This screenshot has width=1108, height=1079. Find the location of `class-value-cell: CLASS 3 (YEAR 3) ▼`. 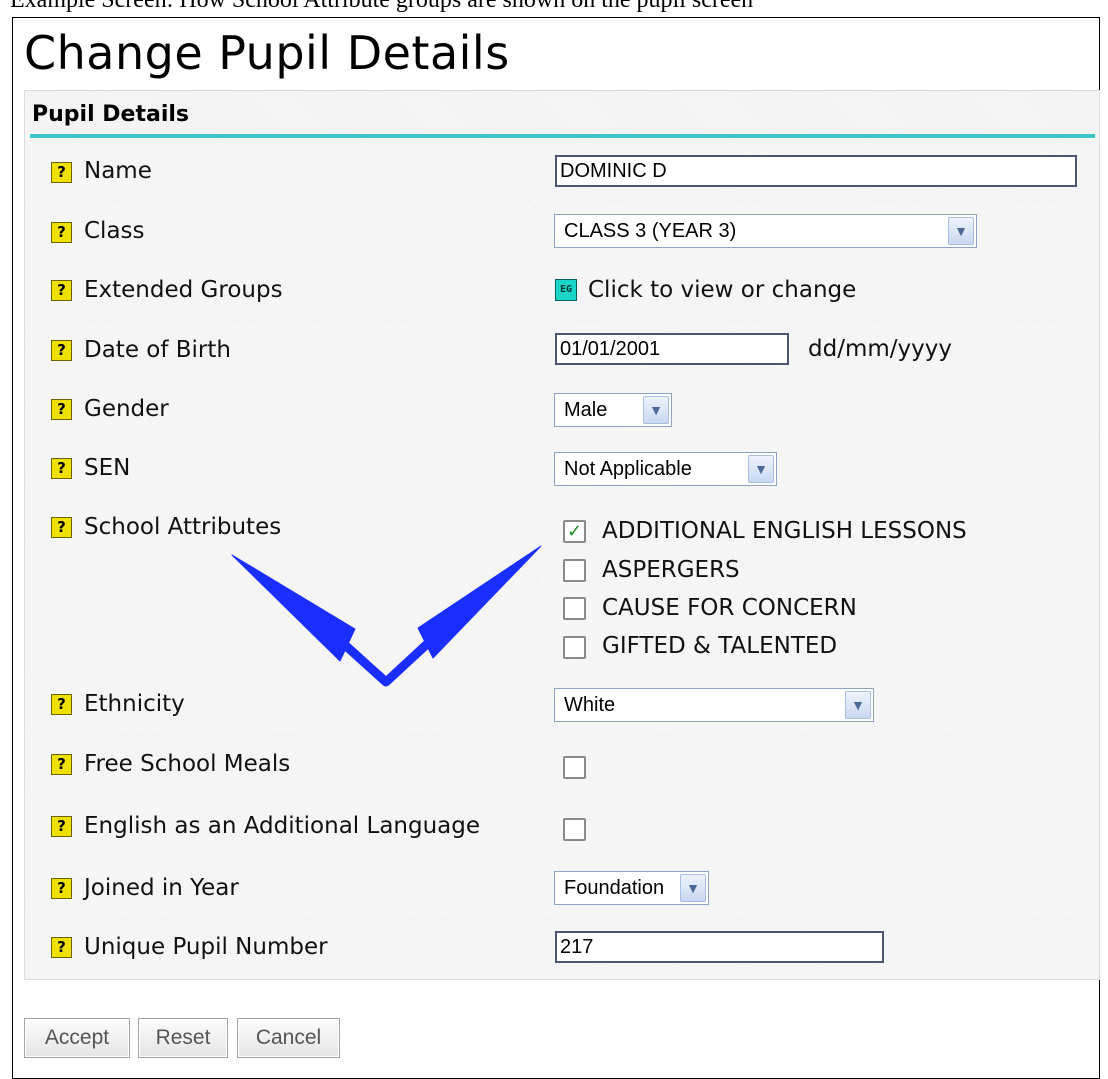

class-value-cell: CLASS 3 (YEAR 3) ▼ is located at coordinates (818, 231).